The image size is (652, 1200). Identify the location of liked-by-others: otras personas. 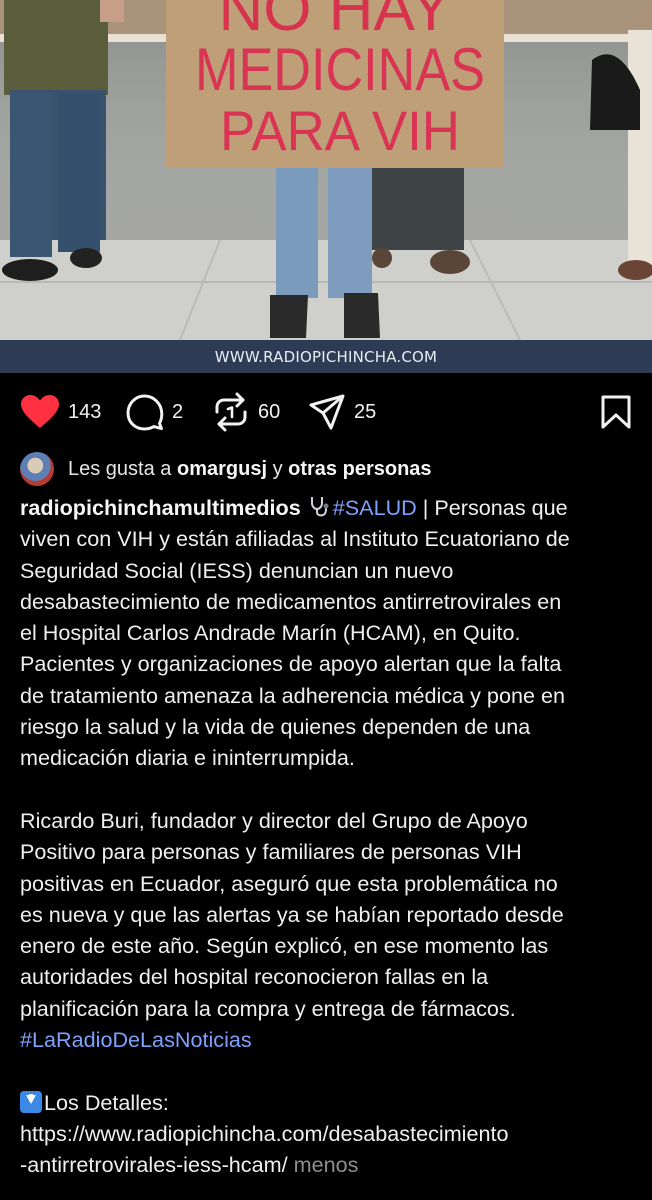
(359, 469).